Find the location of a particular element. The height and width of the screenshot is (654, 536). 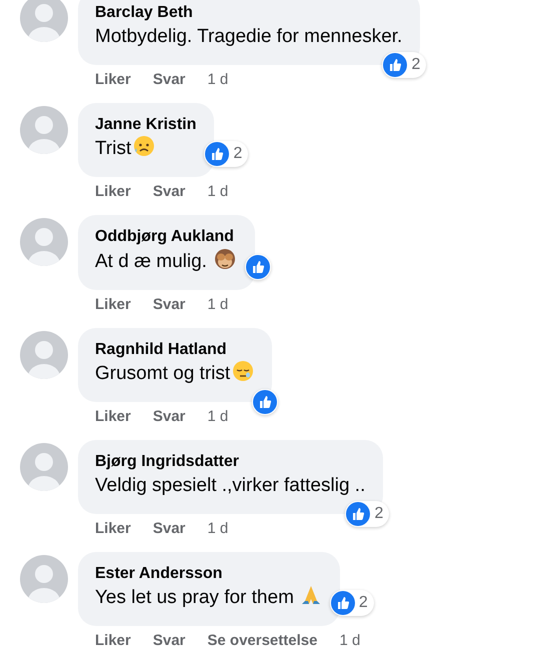

sad-face-icon is located at coordinates (144, 146).